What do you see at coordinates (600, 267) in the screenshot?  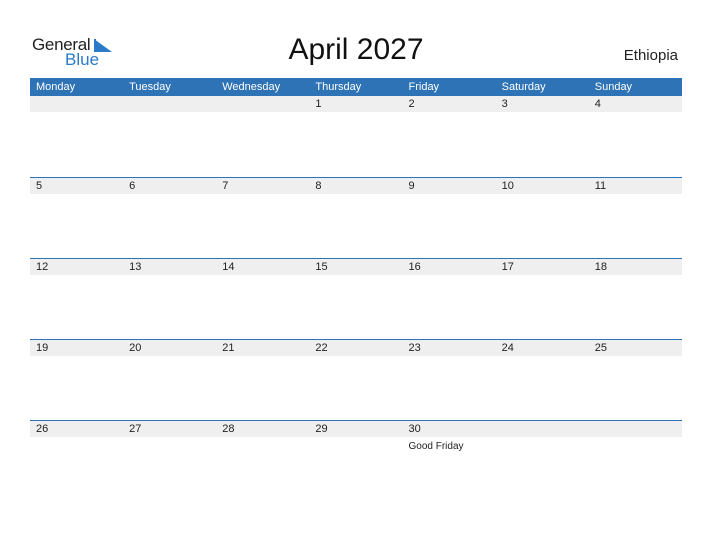 I see `day-number: 18` at bounding box center [600, 267].